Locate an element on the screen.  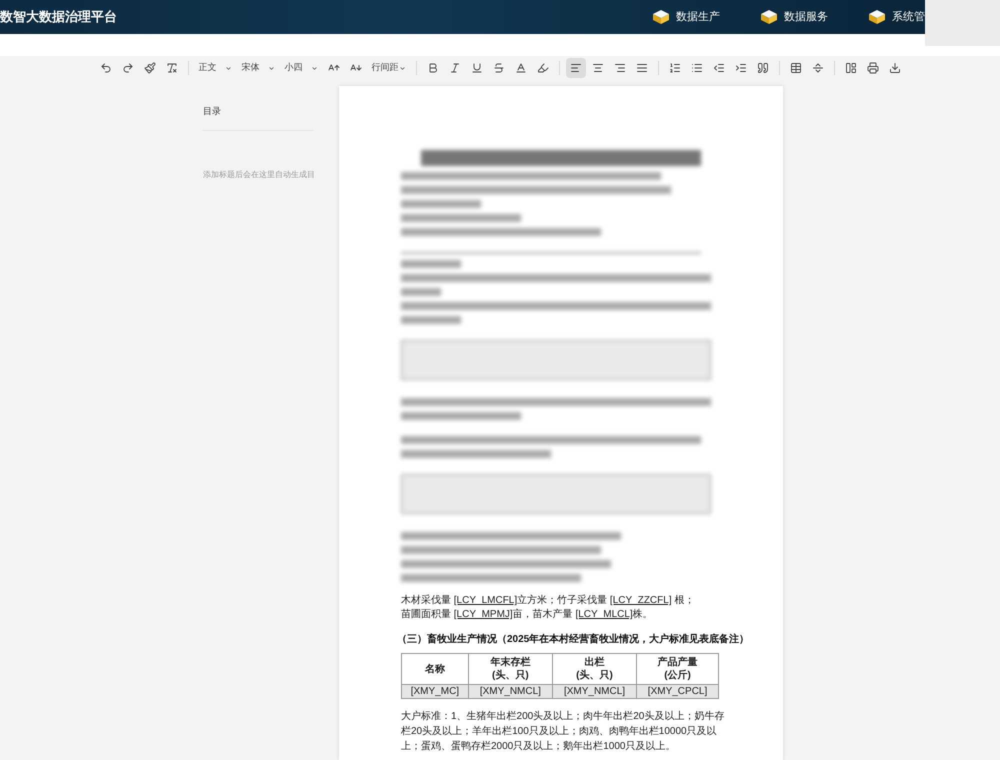
dropdown-button: 正文 is located at coordinates (215, 68).